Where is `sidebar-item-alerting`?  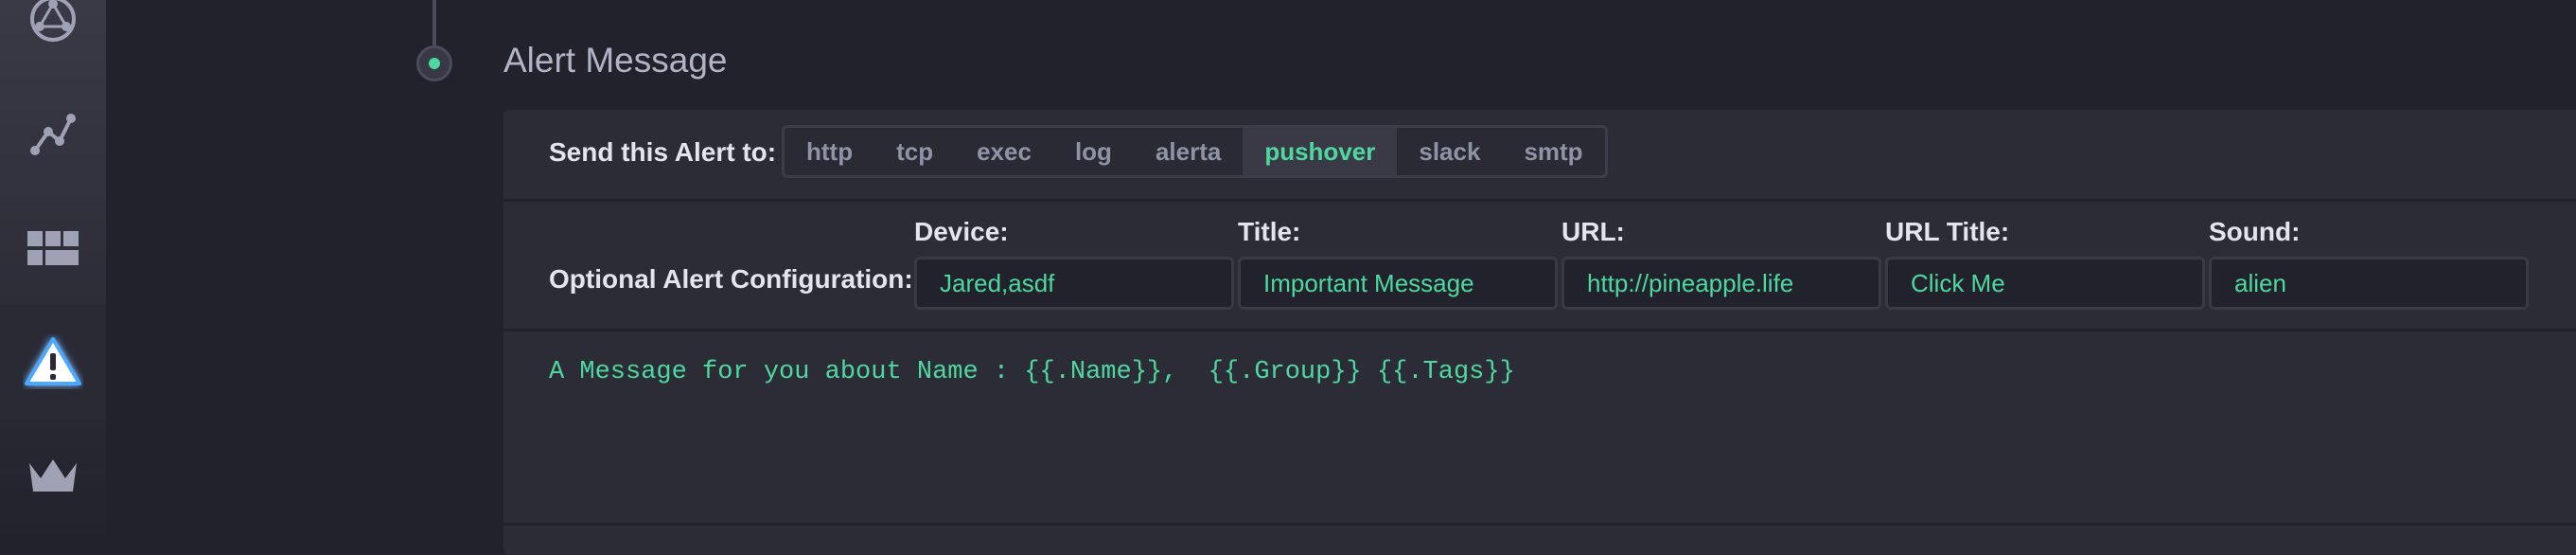
sidebar-item-alerting is located at coordinates (53, 362).